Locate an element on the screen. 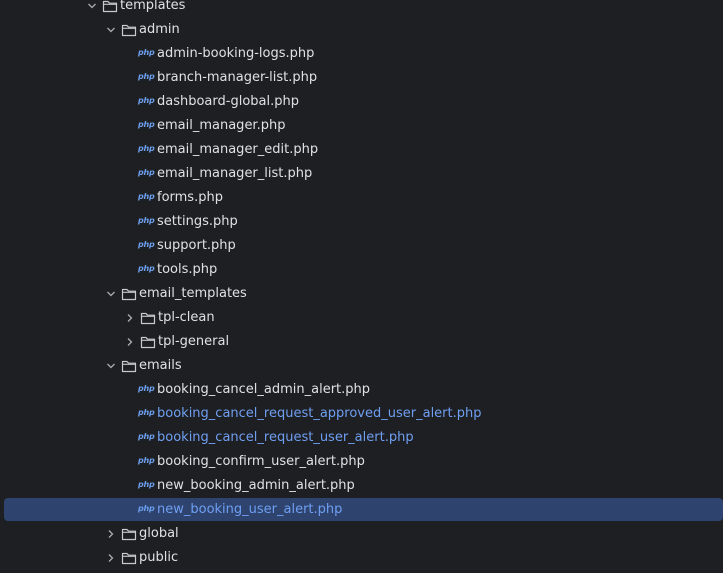 This screenshot has height=573, width=723. tree-folder-templates: templates is located at coordinates (361, 9).